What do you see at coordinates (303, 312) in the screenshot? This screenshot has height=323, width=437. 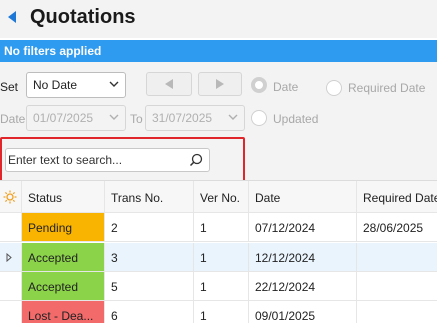 I see `date-cell: 09/01/2025` at bounding box center [303, 312].